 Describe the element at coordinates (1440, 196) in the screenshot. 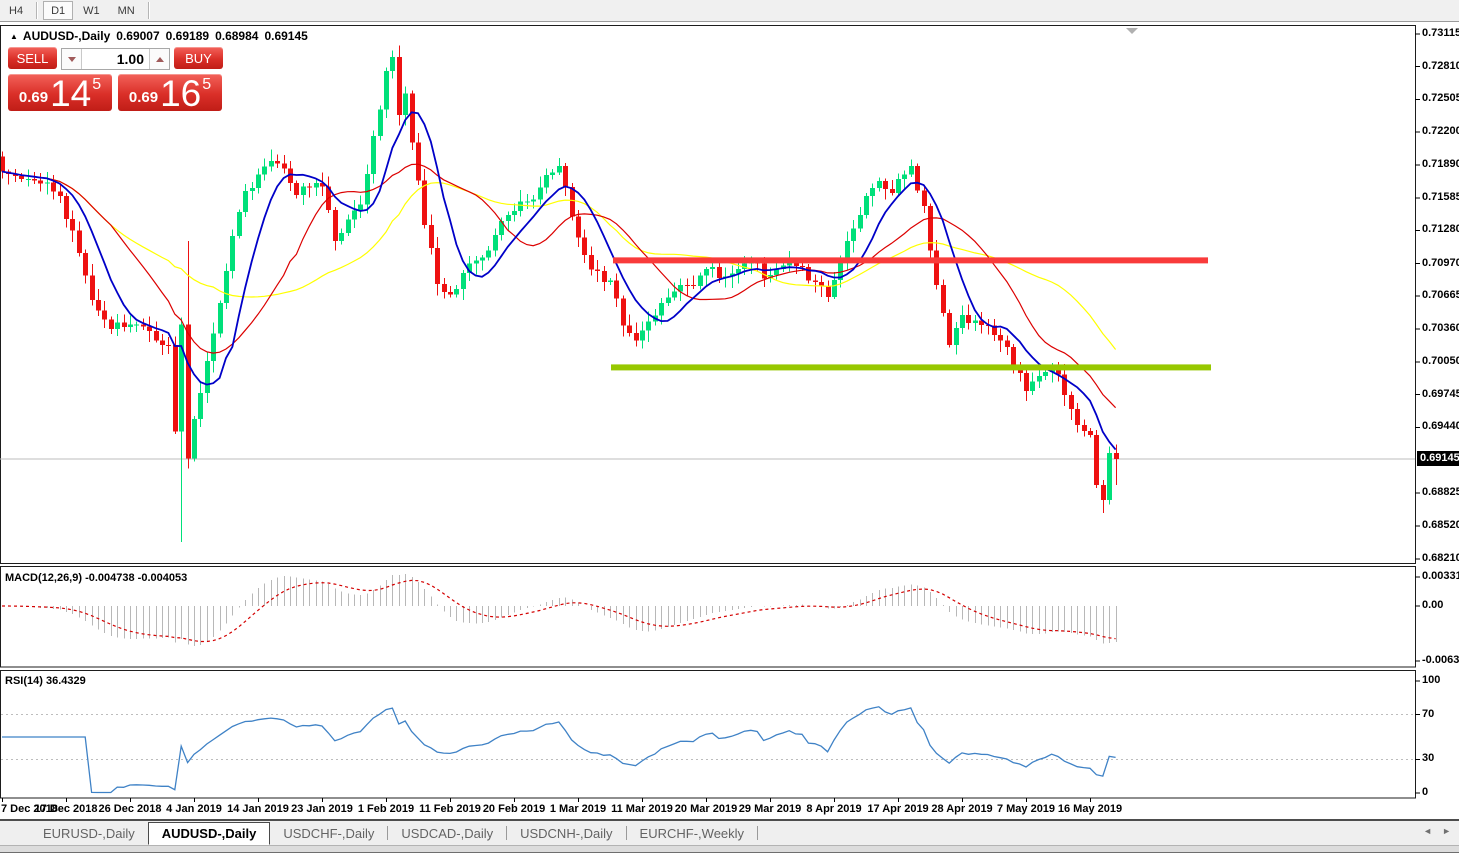

I see `price-axis-tick: 0.71585` at that location.